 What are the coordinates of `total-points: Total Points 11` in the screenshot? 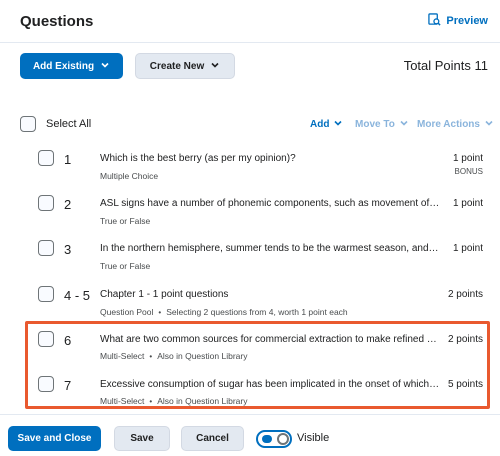 It's located at (445, 65).